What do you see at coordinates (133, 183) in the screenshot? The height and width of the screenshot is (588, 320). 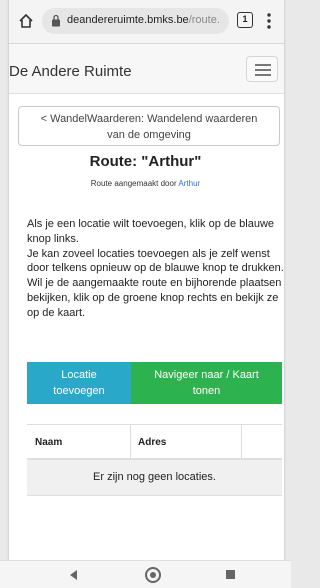 I see `author-prefix: Route aangemaakt door` at bounding box center [133, 183].